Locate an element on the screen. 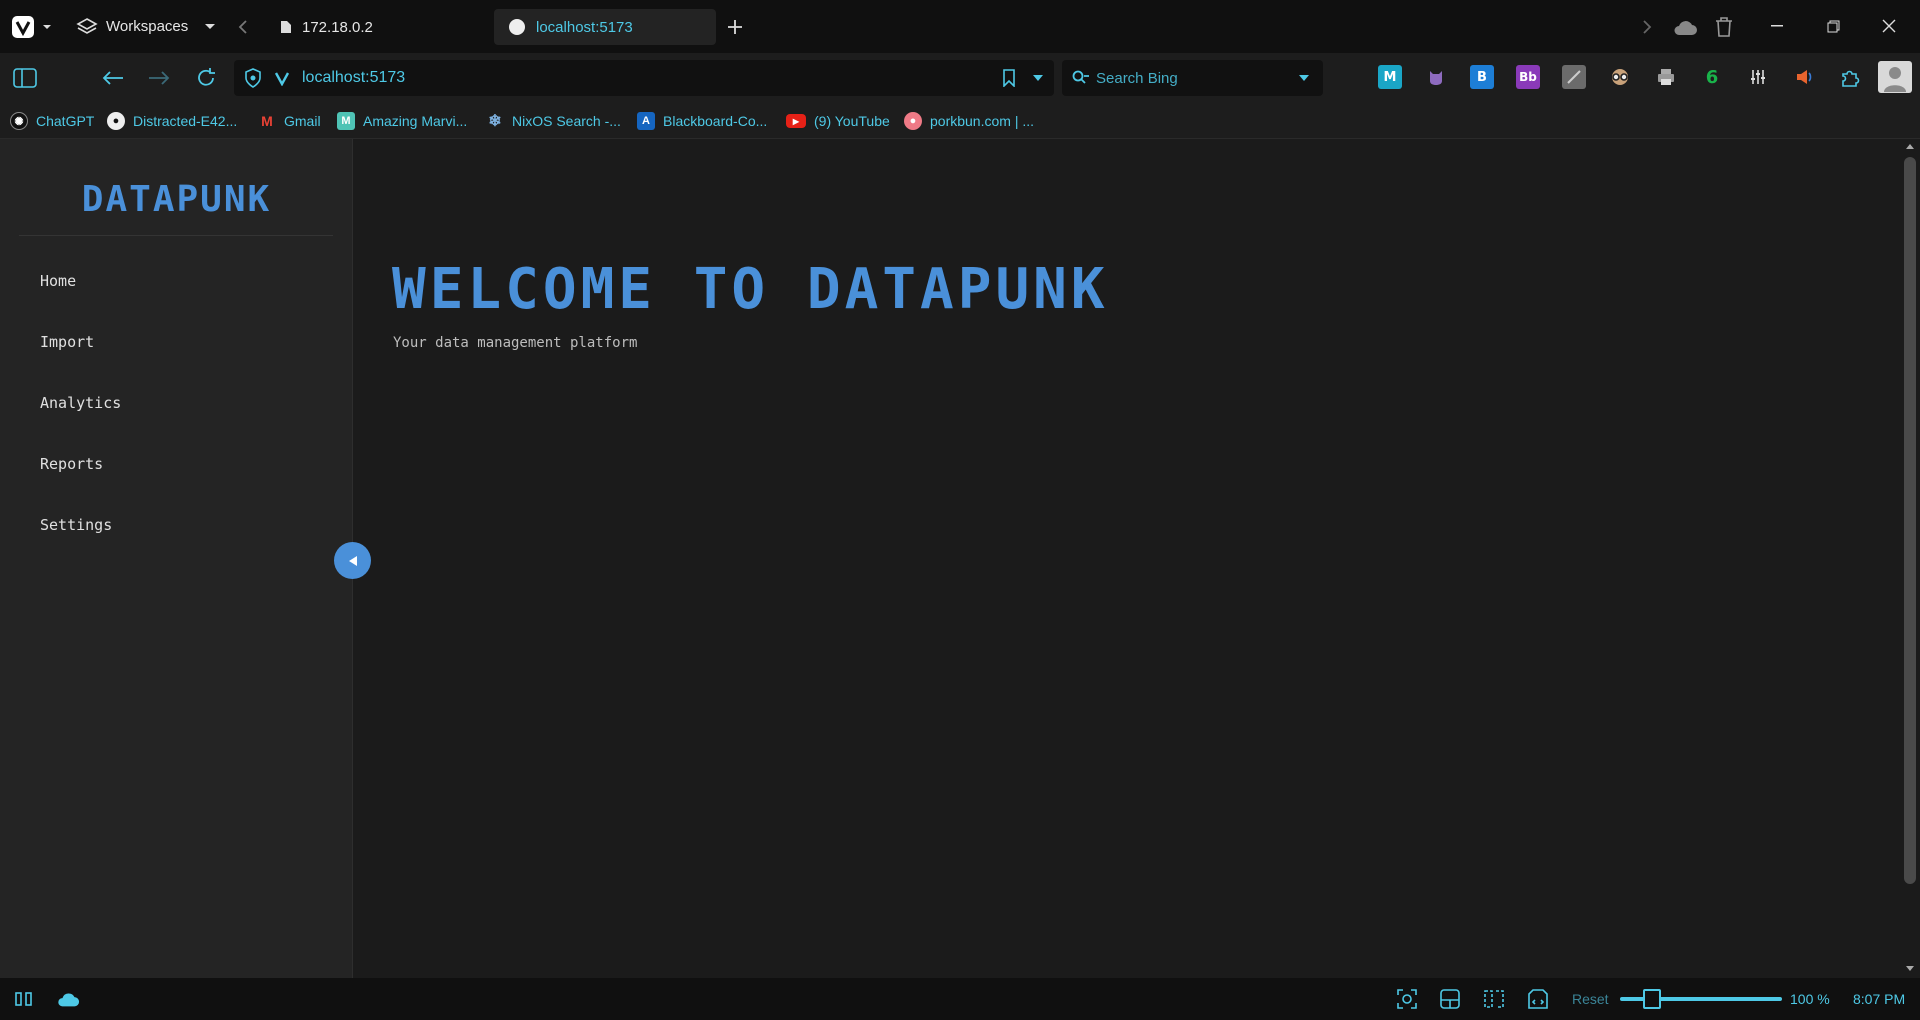 The image size is (1920, 1020). minimize-icon is located at coordinates (1777, 26).